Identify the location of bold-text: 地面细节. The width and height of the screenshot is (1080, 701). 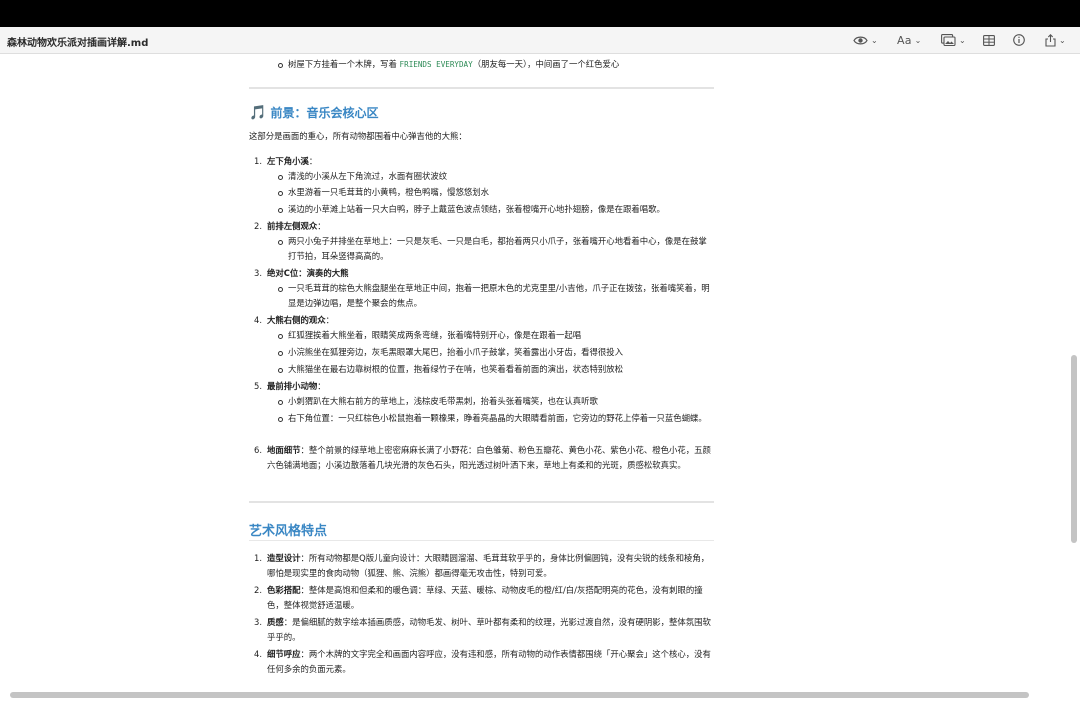
(284, 450).